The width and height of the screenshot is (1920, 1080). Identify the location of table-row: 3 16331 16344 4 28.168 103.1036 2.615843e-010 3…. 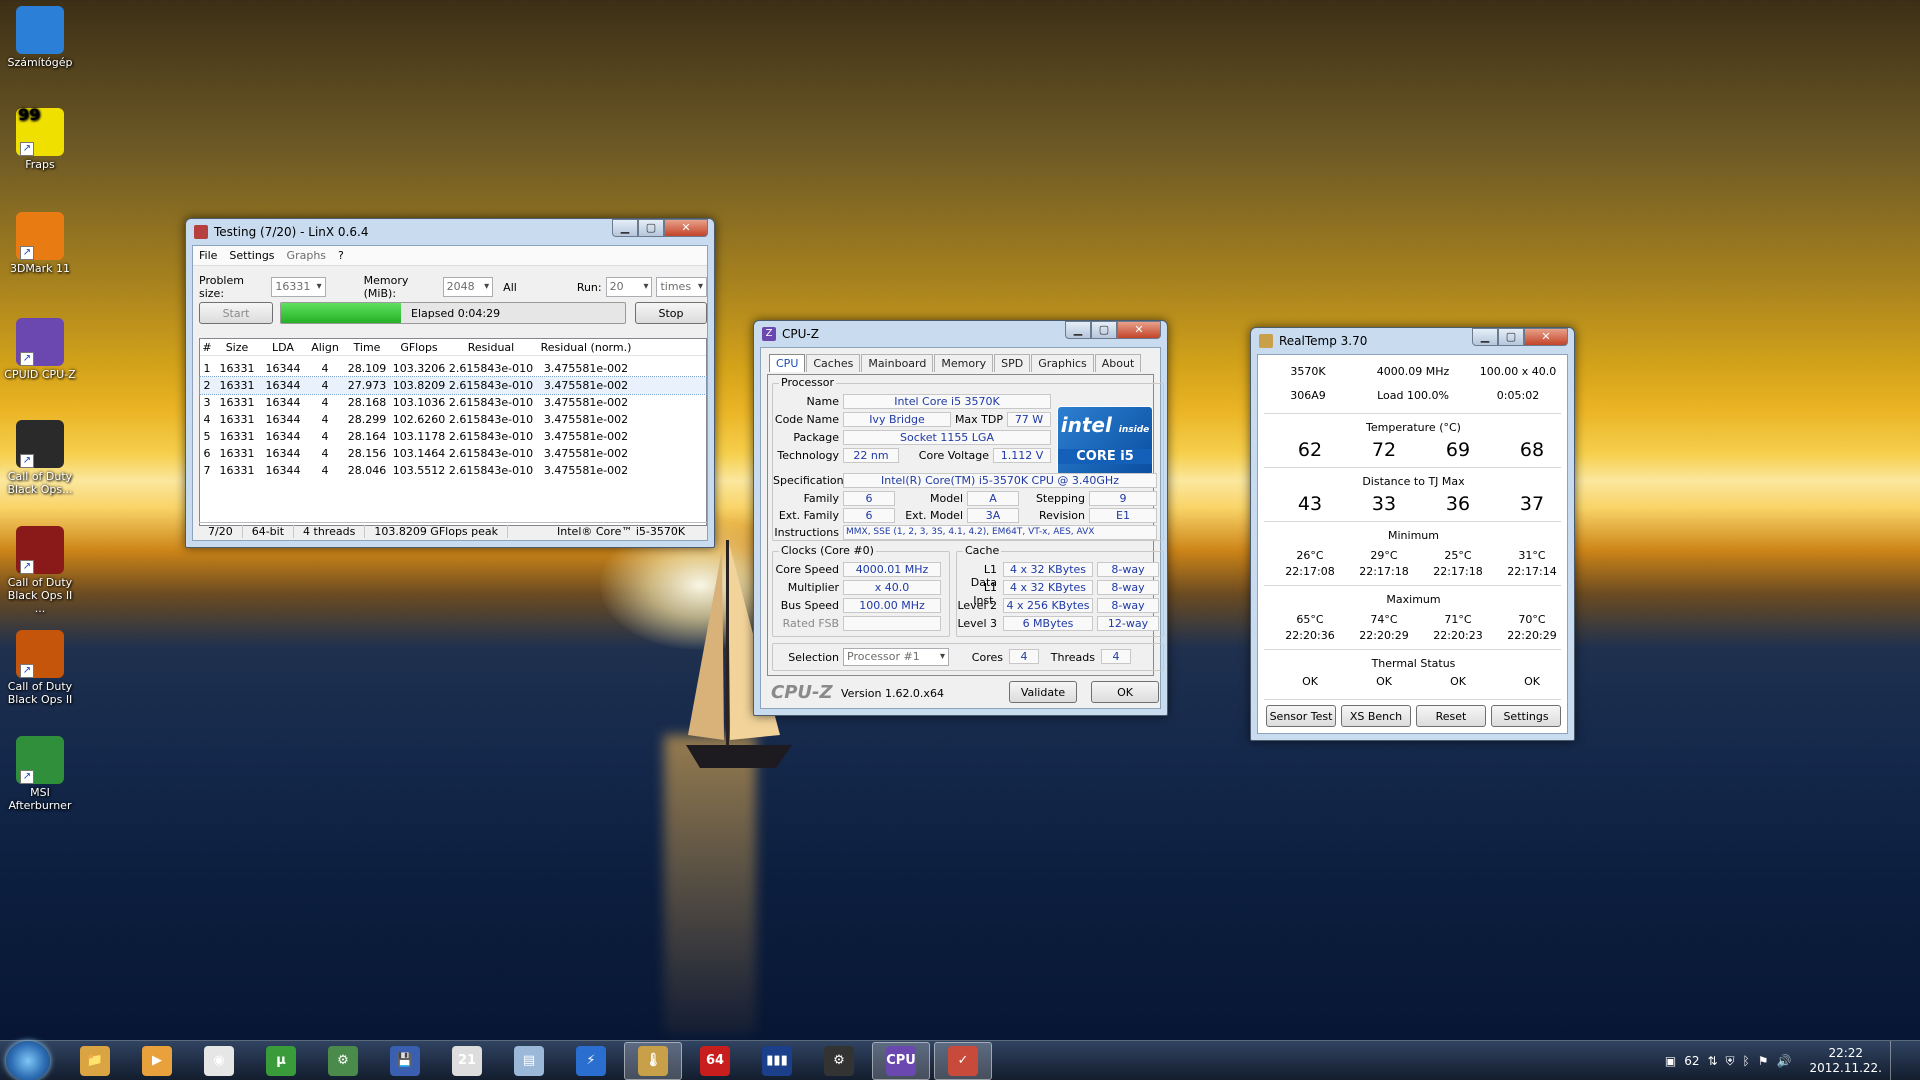
(453, 402).